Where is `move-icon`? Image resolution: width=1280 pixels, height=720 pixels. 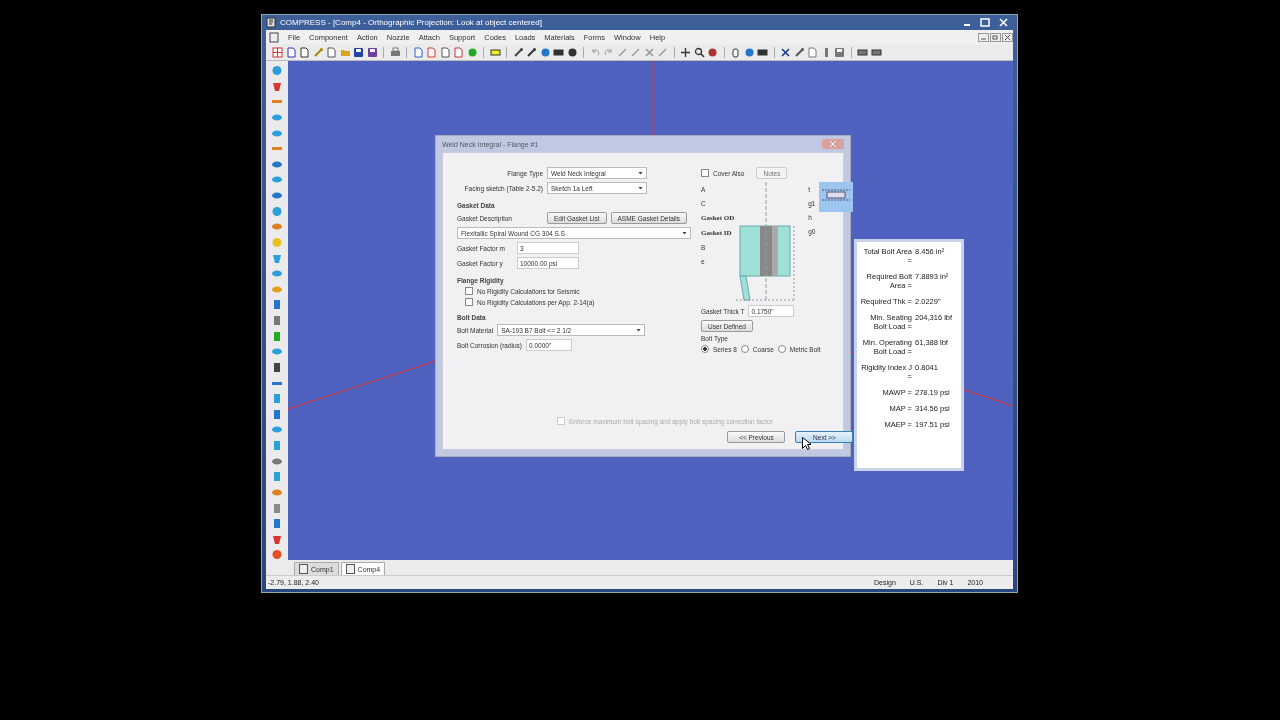 move-icon is located at coordinates (685, 52).